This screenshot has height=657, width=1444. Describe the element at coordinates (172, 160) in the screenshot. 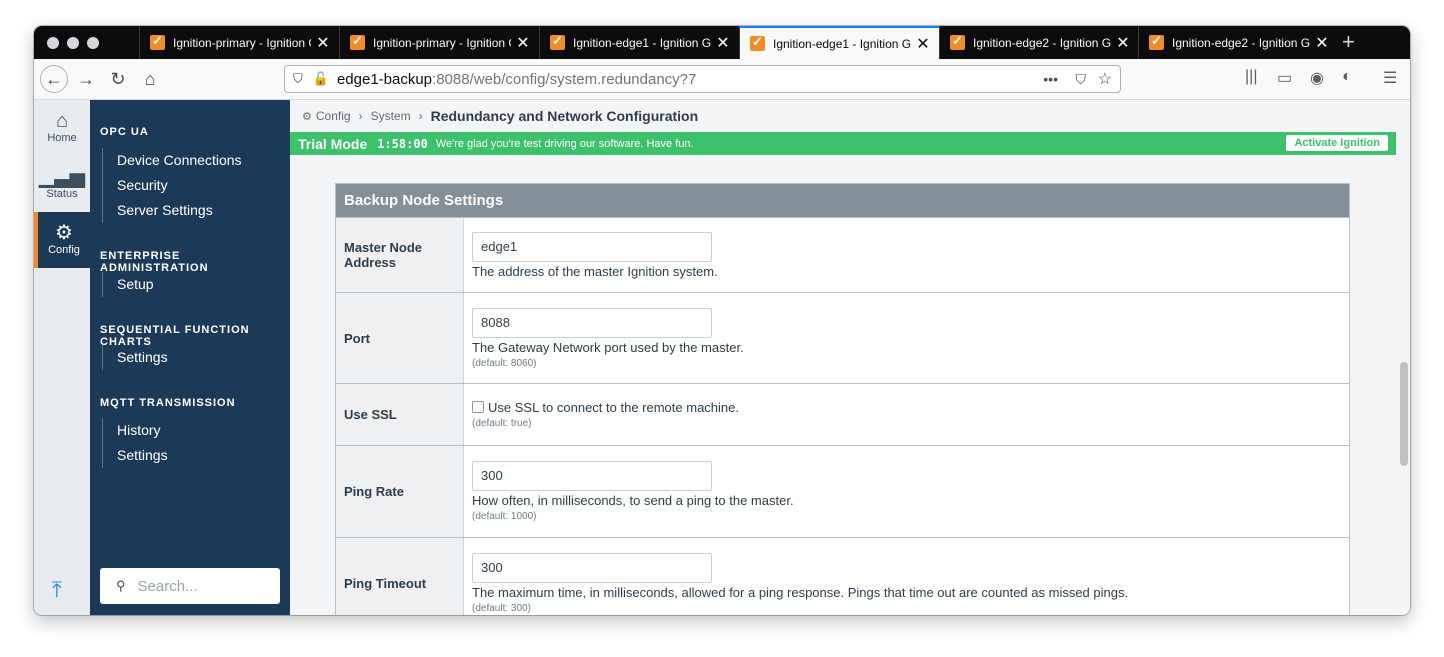

I see `menu-item-device-connections: Device Connections` at that location.